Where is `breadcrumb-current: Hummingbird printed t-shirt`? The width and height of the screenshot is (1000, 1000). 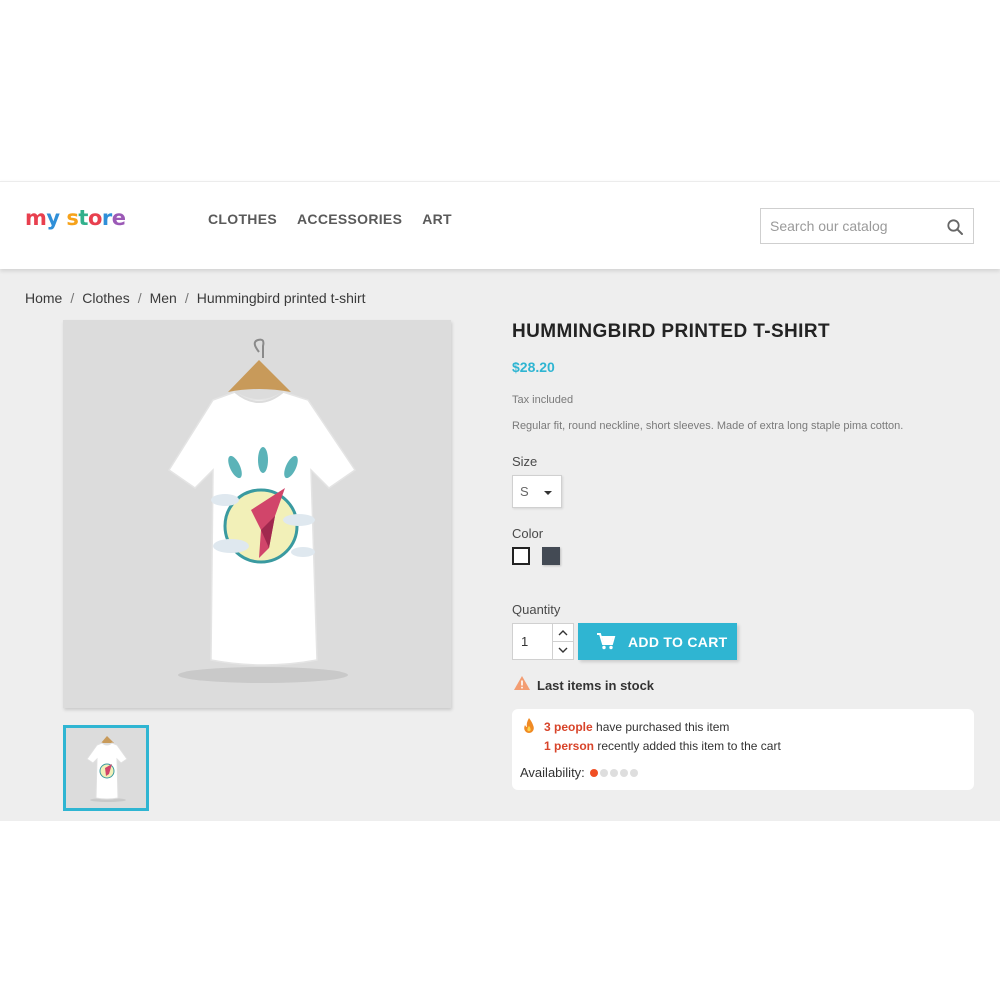 breadcrumb-current: Hummingbird printed t-shirt is located at coordinates (281, 298).